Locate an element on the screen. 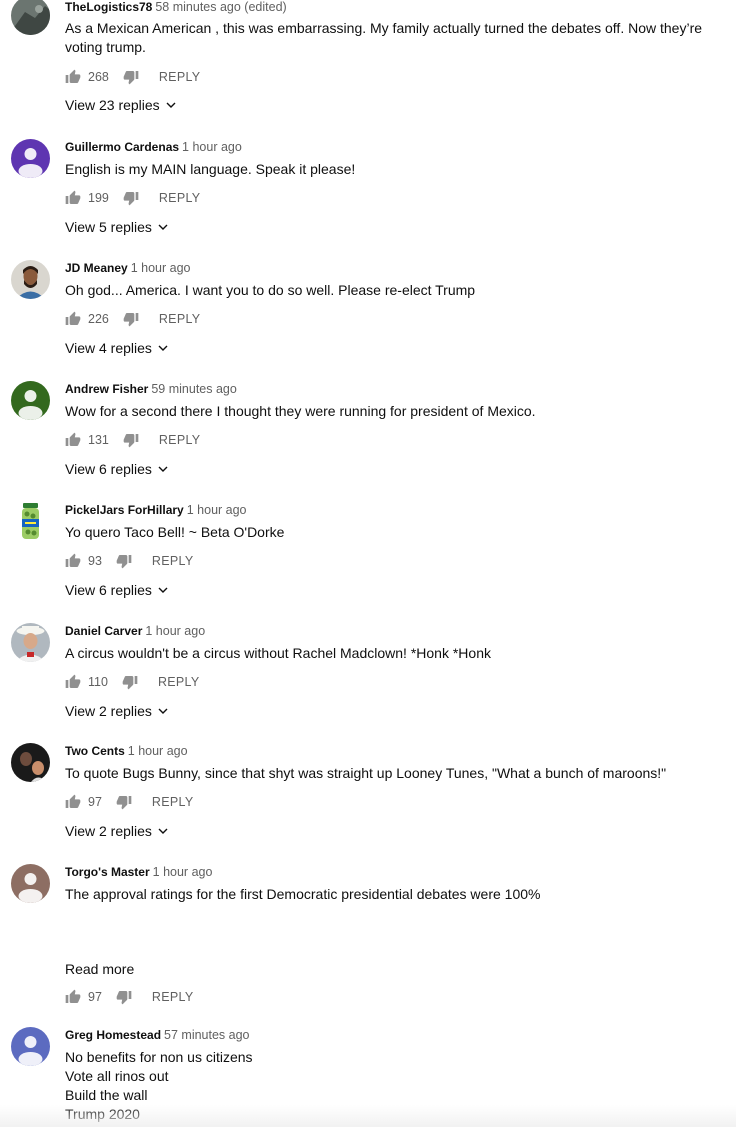 This screenshot has height=1127, width=736. bottom-fade is located at coordinates (368, 1116).